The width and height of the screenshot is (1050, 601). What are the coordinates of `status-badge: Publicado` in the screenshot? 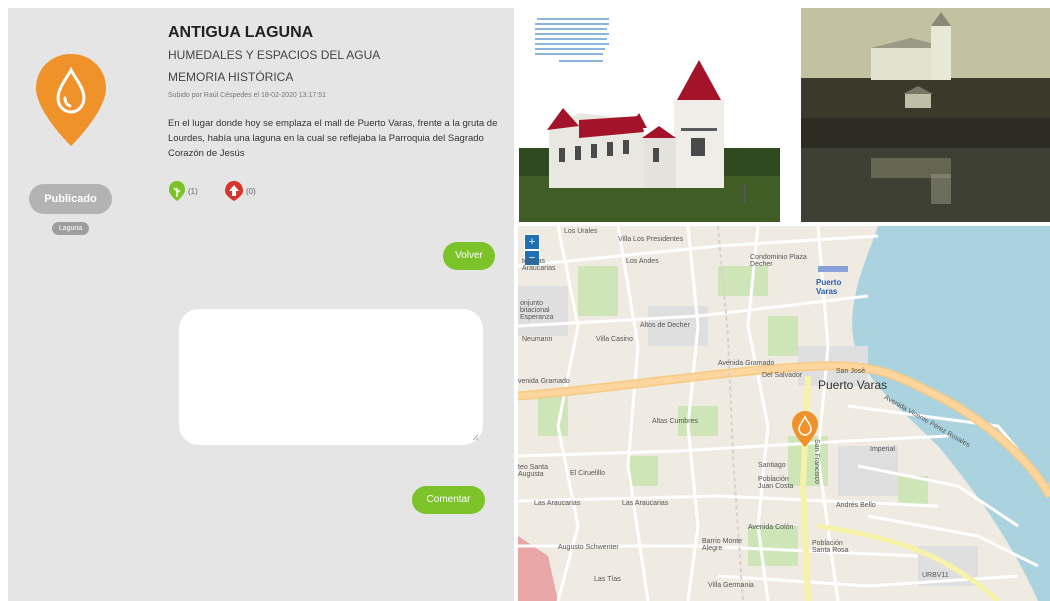 It's located at (70, 199).